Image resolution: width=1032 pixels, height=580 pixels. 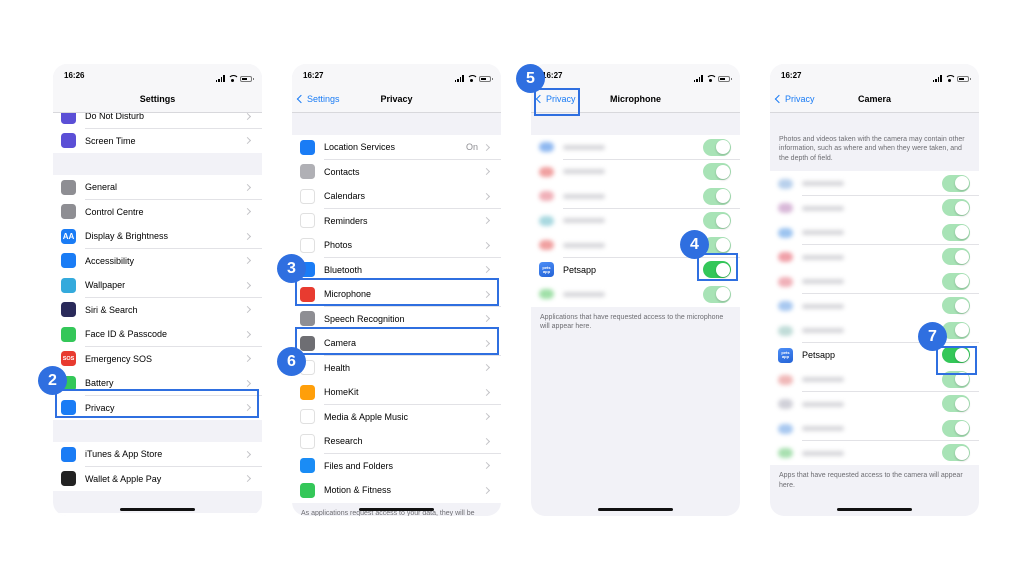 What do you see at coordinates (68, 334) in the screenshot?
I see `faceid-icon` at bounding box center [68, 334].